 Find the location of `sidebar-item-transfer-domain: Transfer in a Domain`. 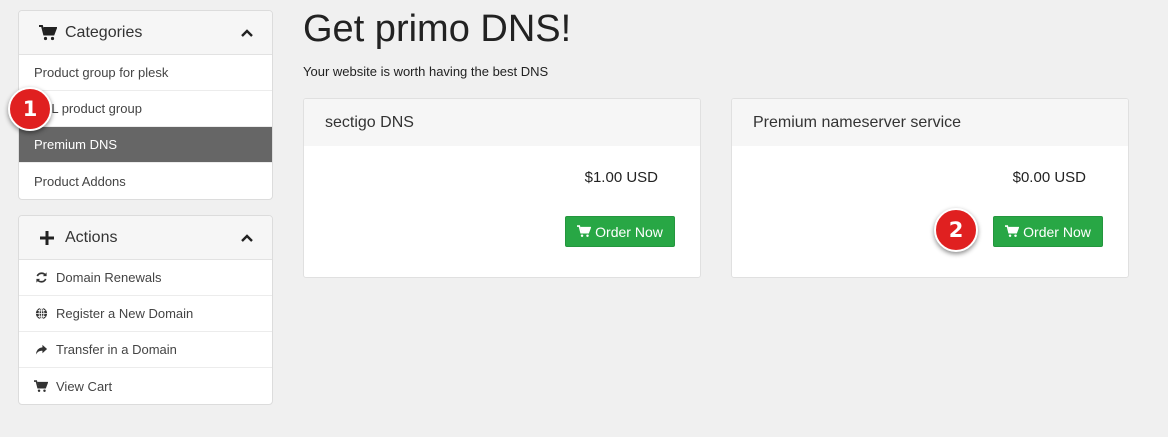

sidebar-item-transfer-domain: Transfer in a Domain is located at coordinates (145, 350).